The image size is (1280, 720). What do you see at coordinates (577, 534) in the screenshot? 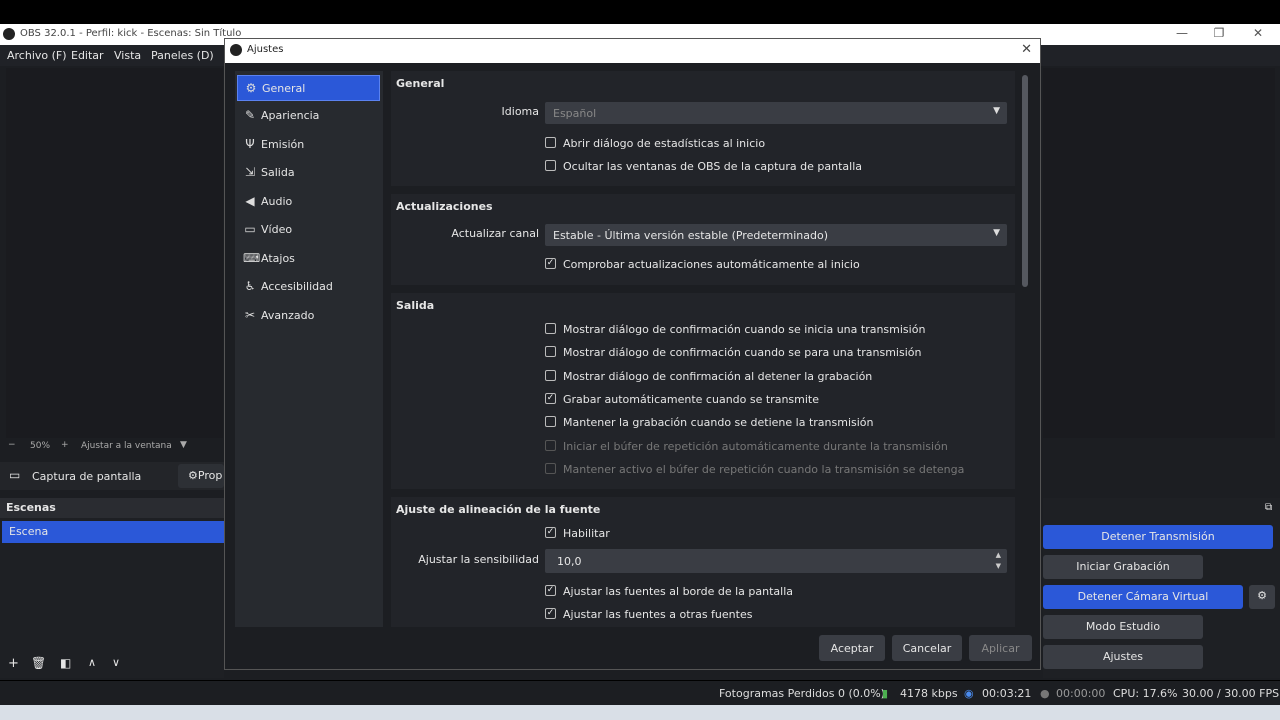
I see `checkbox-snap-enable: ✓ Habilitar` at bounding box center [577, 534].